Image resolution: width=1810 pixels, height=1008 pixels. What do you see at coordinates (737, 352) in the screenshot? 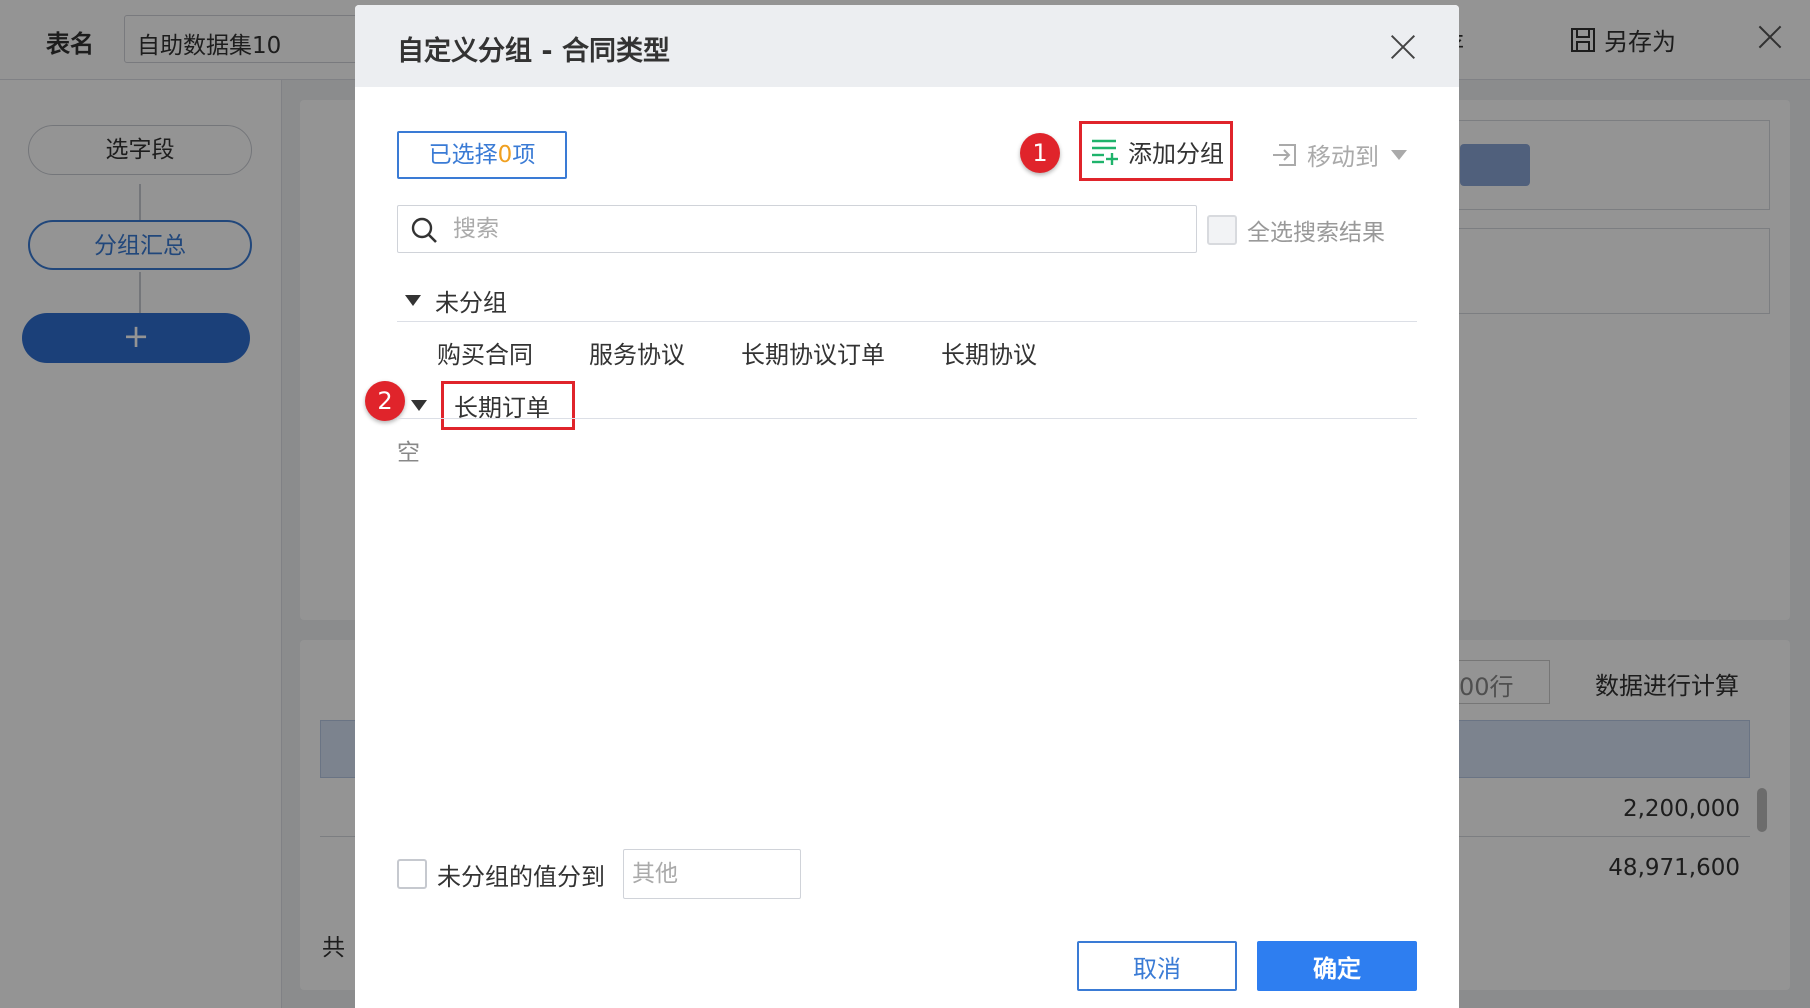
I see `ungrouped-items: 购买合同 服务协议 长期协议订单 长期协议` at bounding box center [737, 352].